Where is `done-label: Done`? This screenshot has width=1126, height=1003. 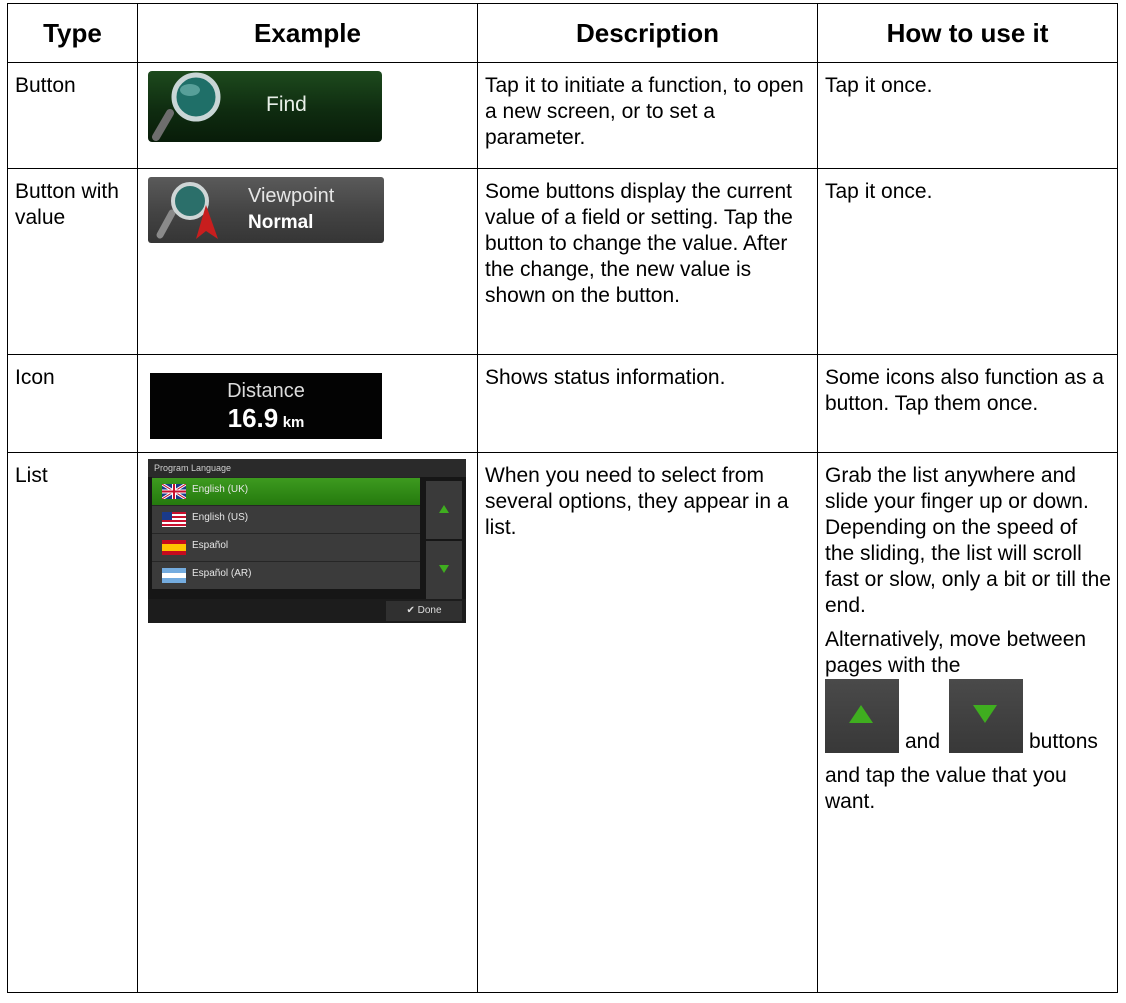 done-label: Done is located at coordinates (429, 610).